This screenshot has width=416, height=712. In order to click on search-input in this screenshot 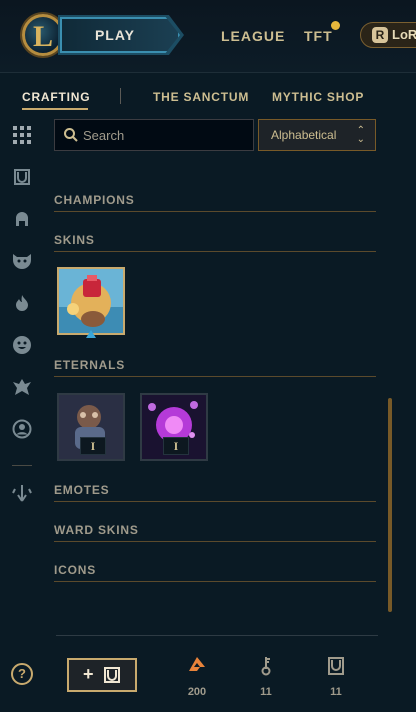, I will do `click(165, 135)`.